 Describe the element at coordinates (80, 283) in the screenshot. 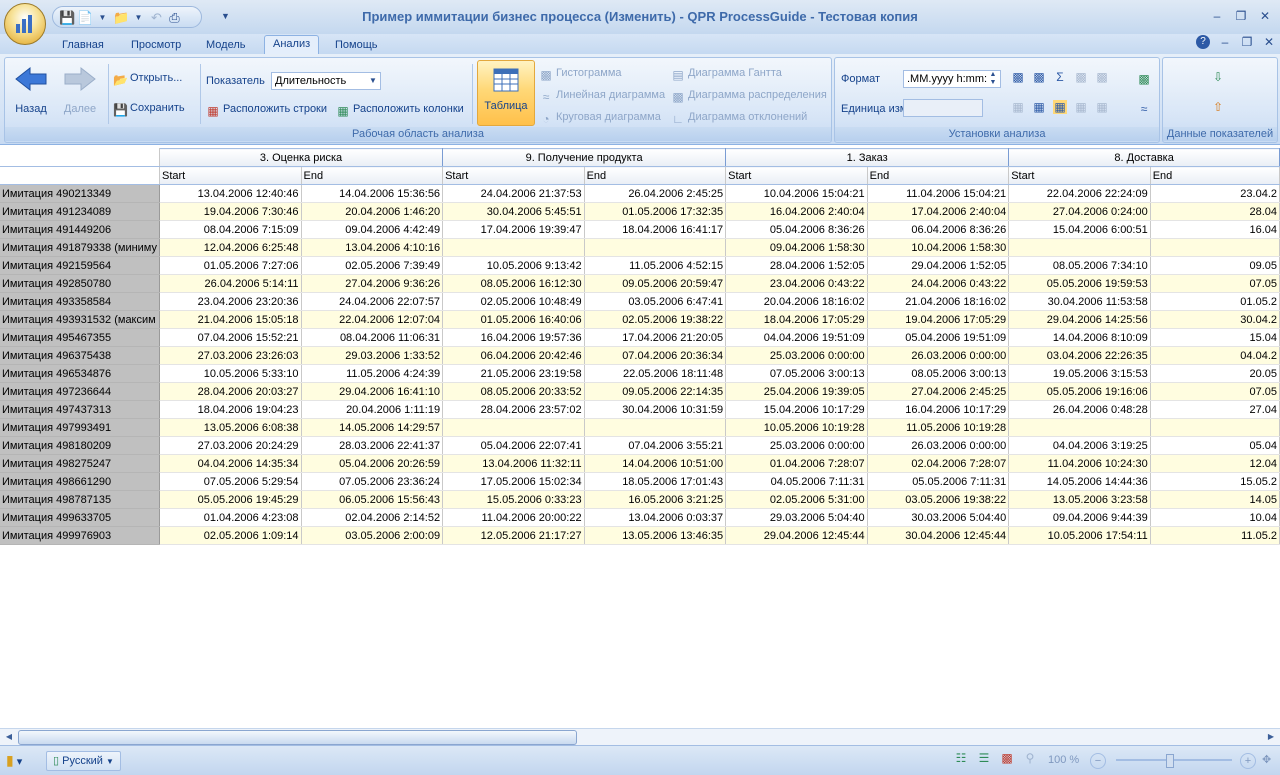

I see `row-header: Имитация 492850780` at that location.